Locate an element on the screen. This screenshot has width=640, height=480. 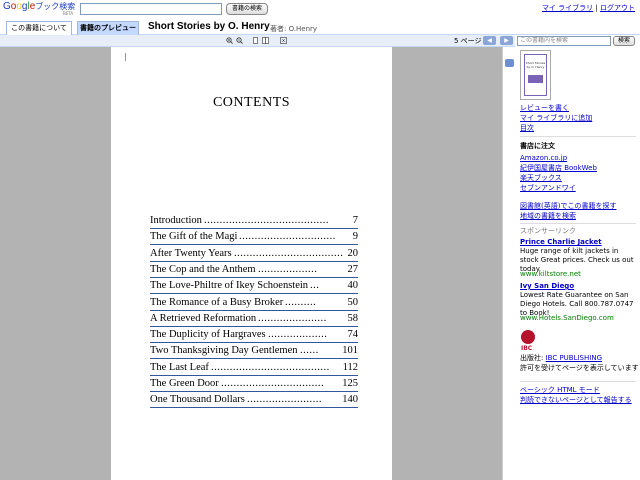
single-page-icon is located at coordinates (255, 40).